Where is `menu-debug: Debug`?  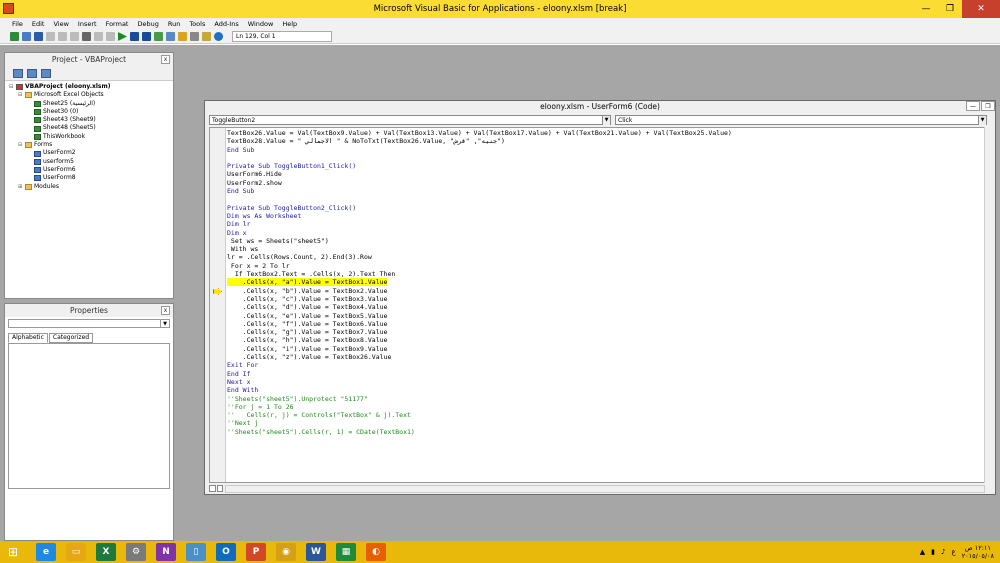
menu-debug: Debug is located at coordinates (147, 24).